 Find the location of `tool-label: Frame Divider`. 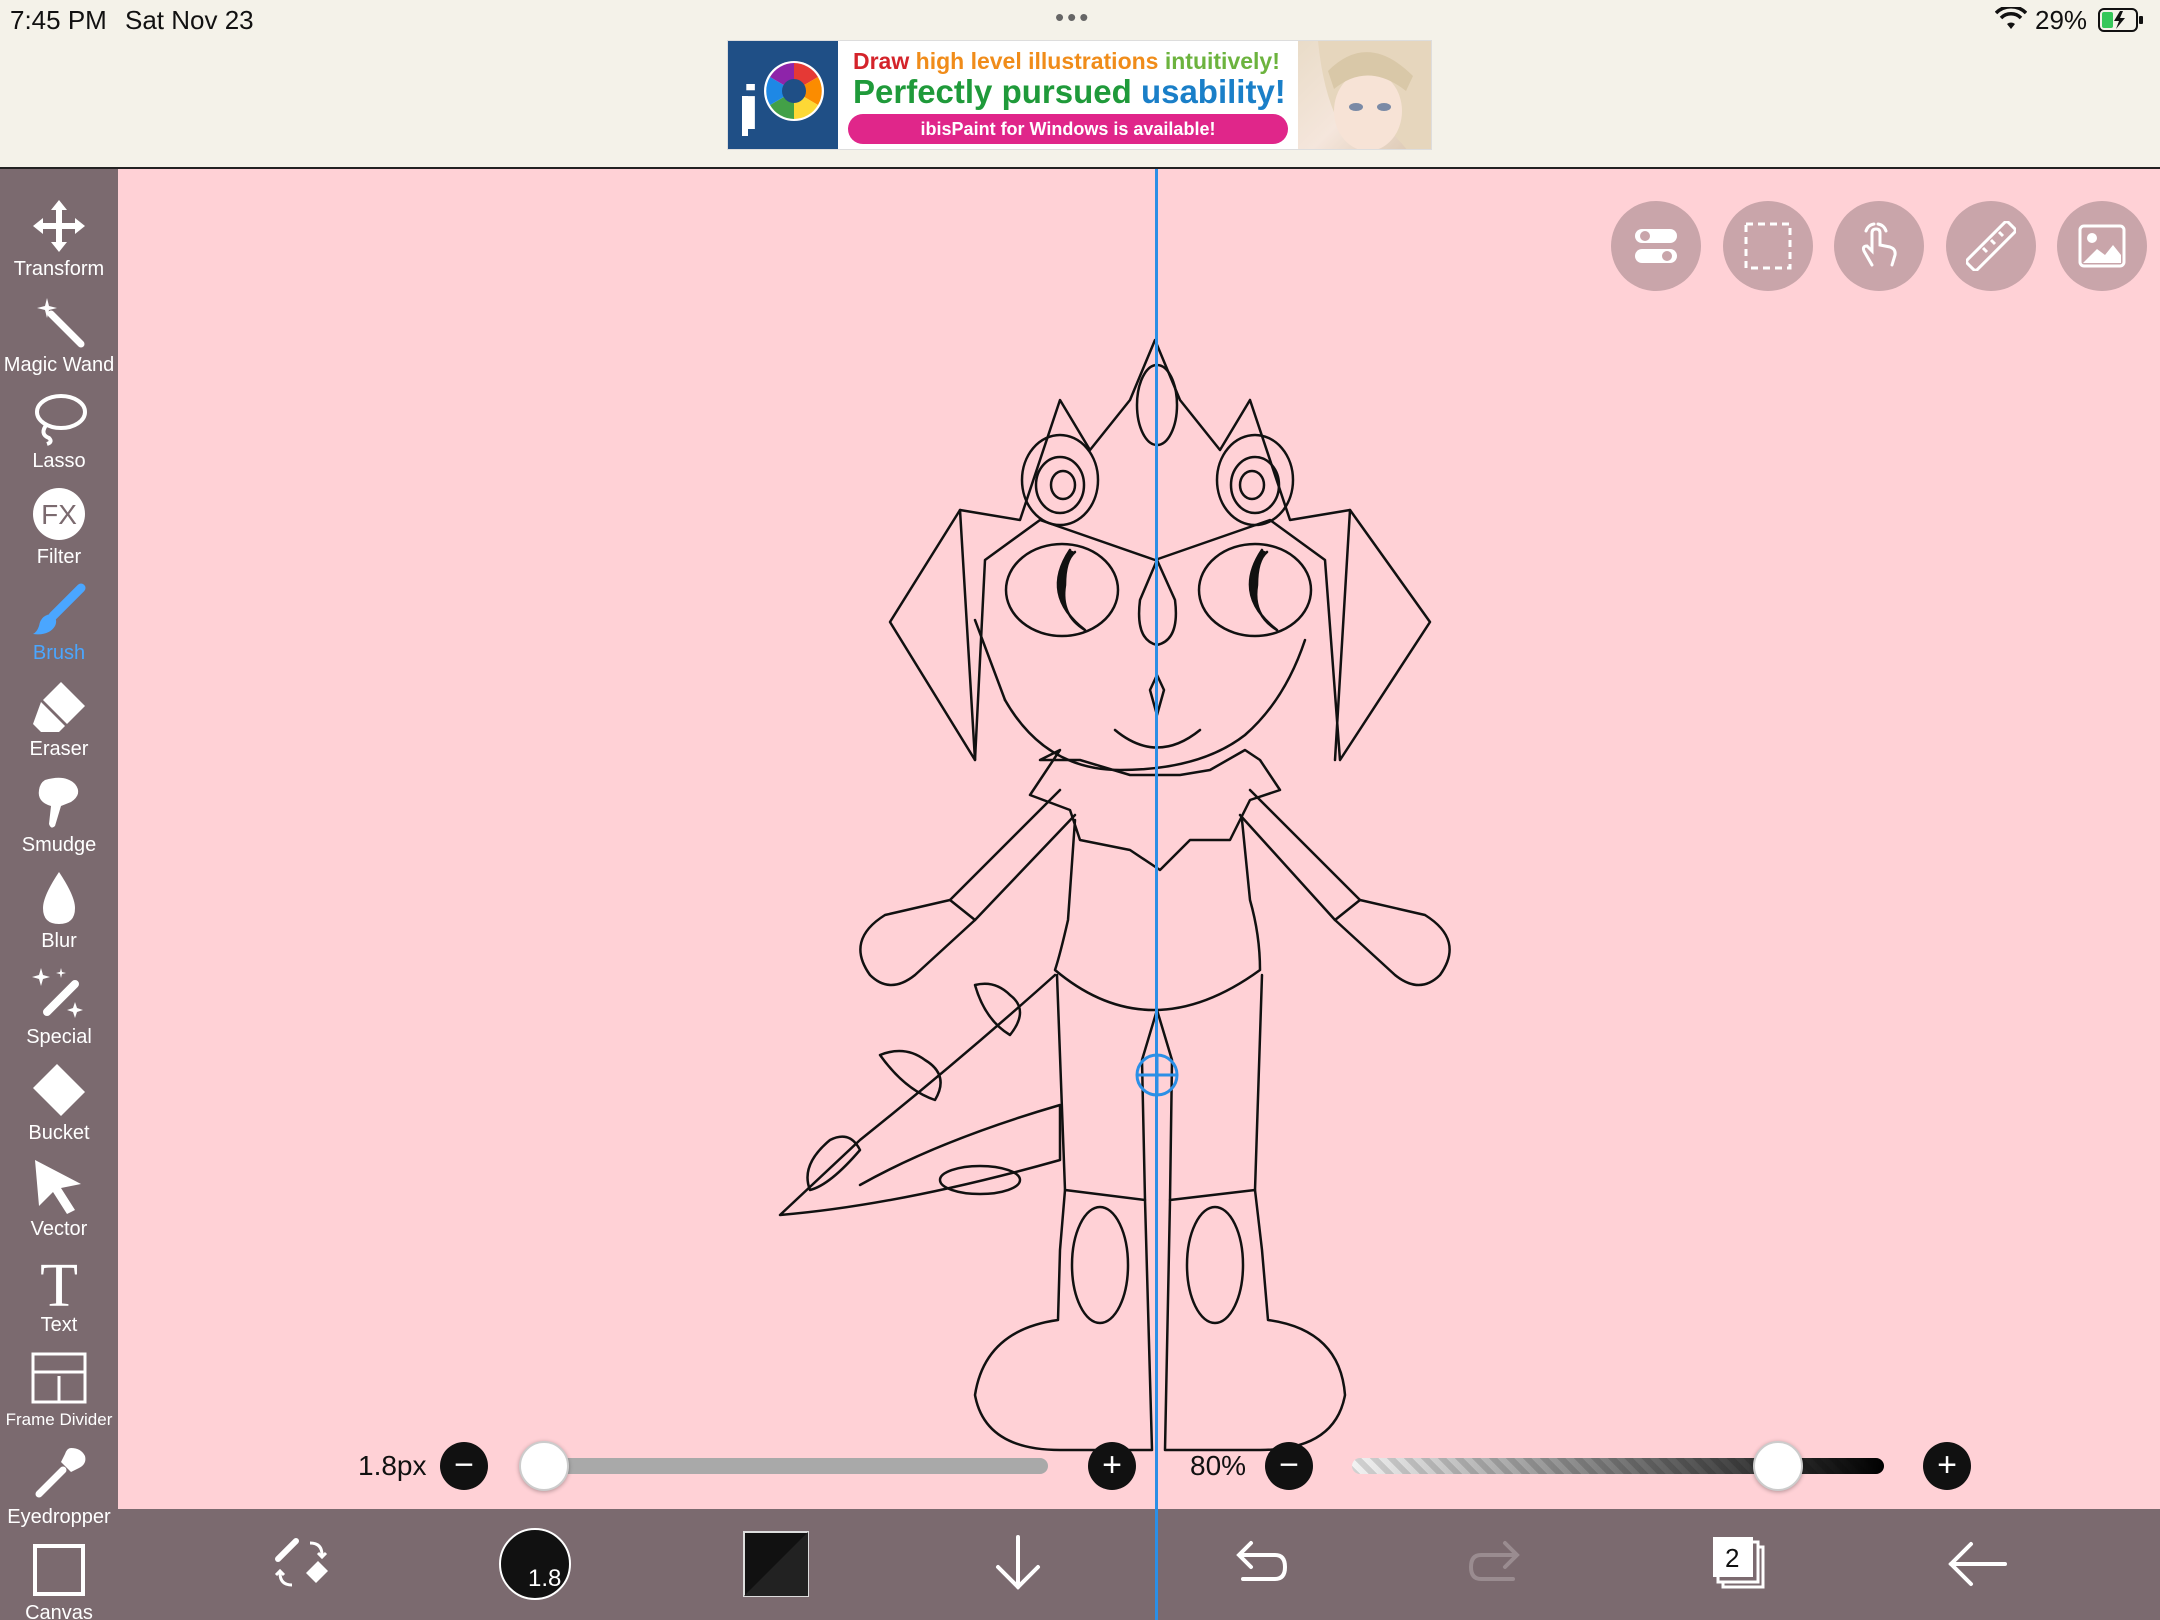

tool-label: Frame Divider is located at coordinates (59, 1419).